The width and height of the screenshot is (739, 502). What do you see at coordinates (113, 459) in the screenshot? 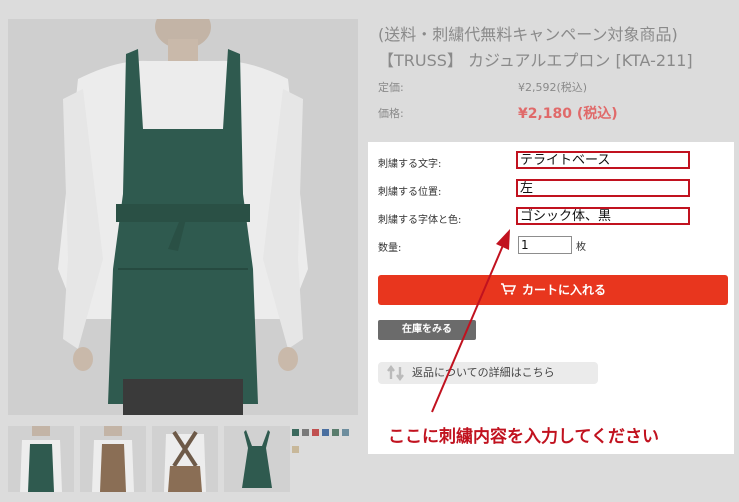
I see `thumbnail-brown-front` at bounding box center [113, 459].